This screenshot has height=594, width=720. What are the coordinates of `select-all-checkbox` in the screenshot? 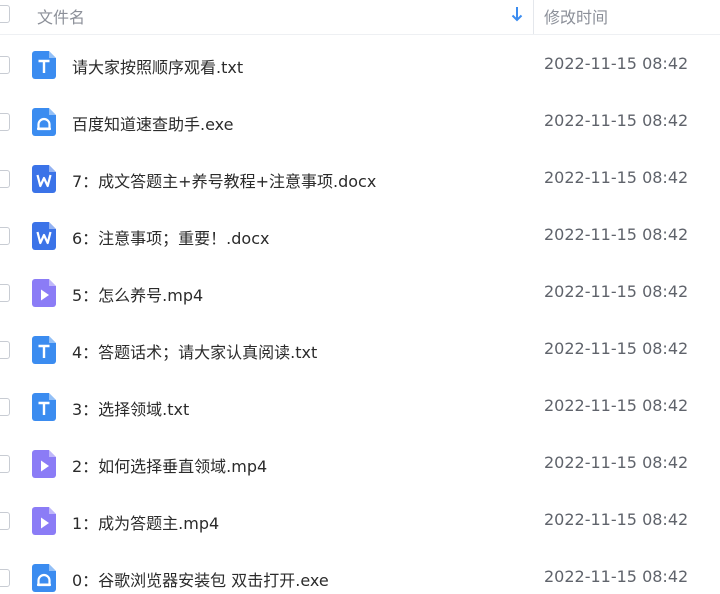 It's located at (5, 14).